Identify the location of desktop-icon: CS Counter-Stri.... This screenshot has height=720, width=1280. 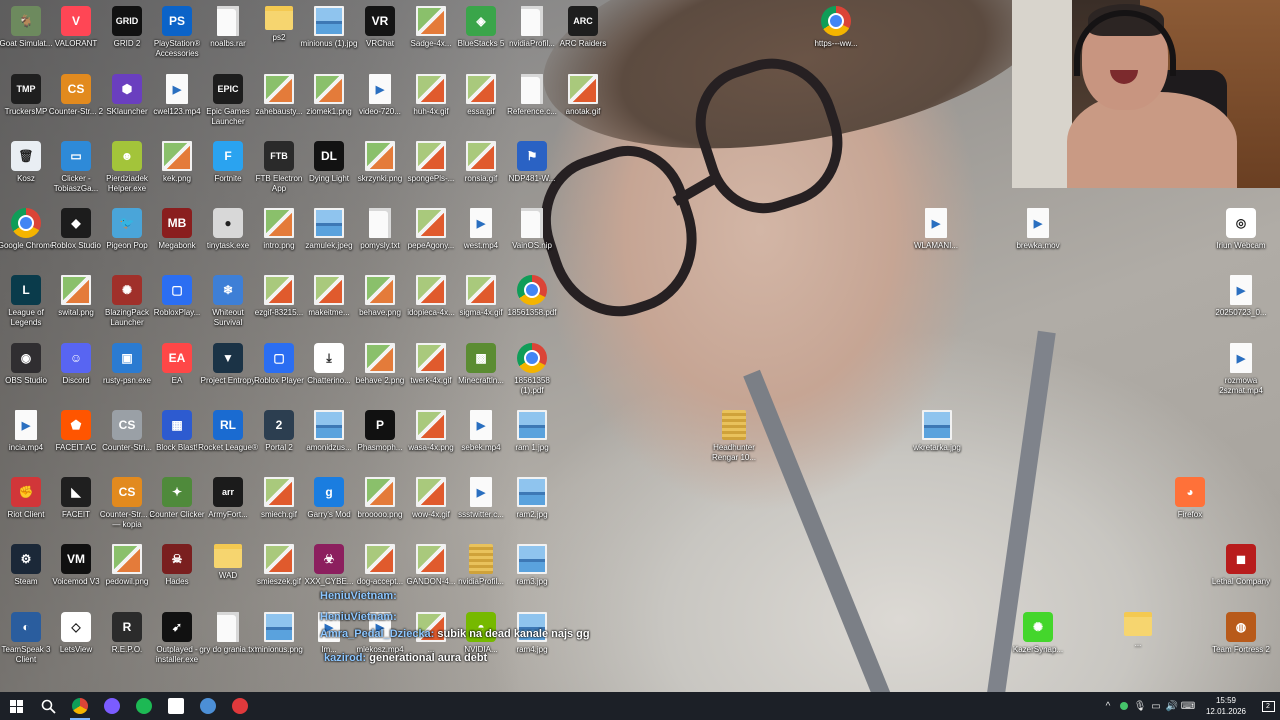
(127, 431).